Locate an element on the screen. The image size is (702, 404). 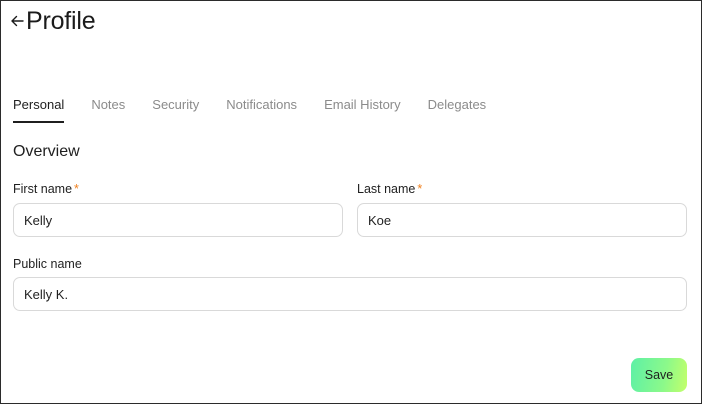
tab-notifications: Notifications is located at coordinates (261, 110).